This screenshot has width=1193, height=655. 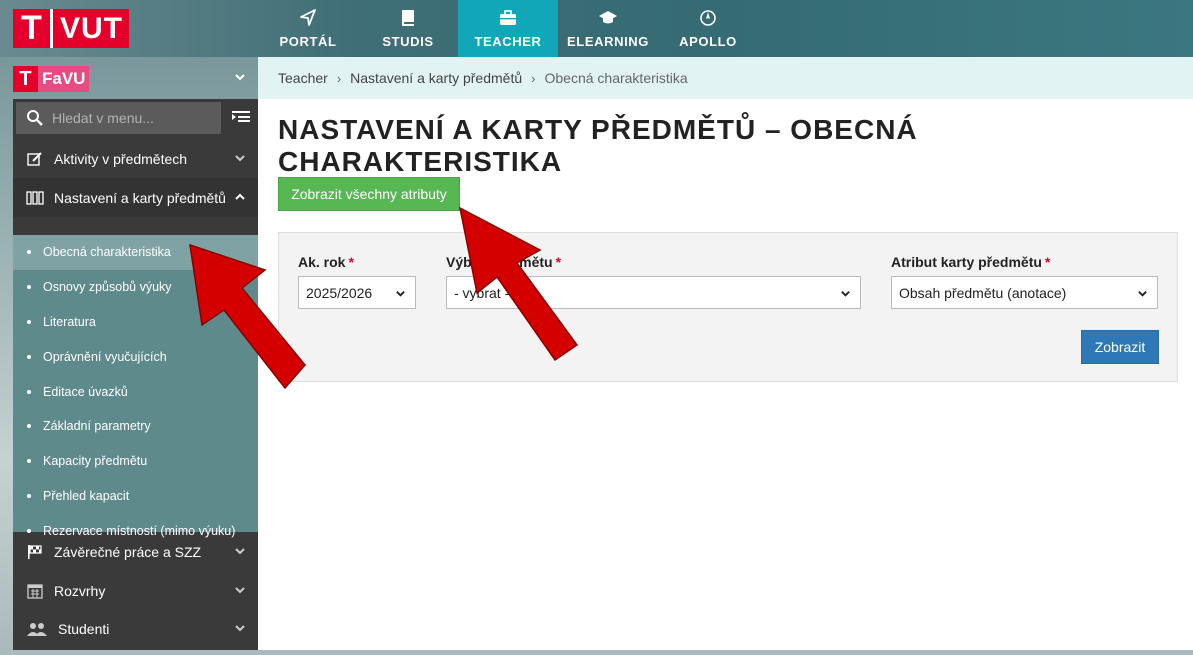 I want to click on nav-elearning: ELEARNING, so click(x=608, y=28).